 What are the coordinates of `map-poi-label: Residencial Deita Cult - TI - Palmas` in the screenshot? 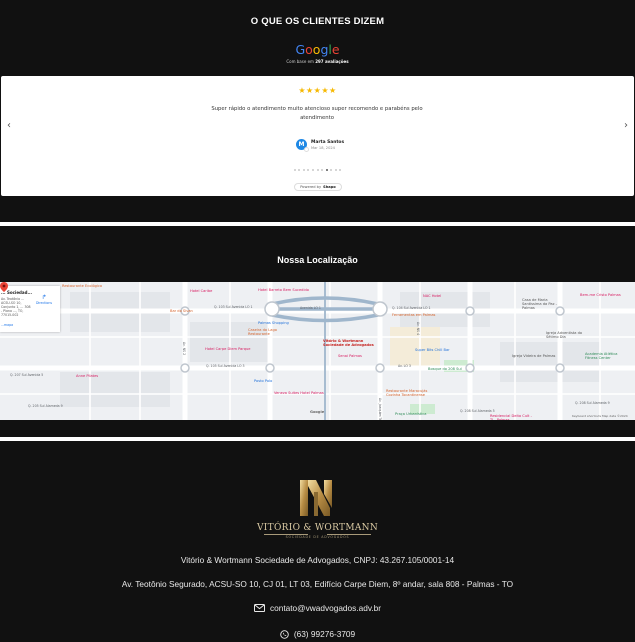 It's located at (512, 417).